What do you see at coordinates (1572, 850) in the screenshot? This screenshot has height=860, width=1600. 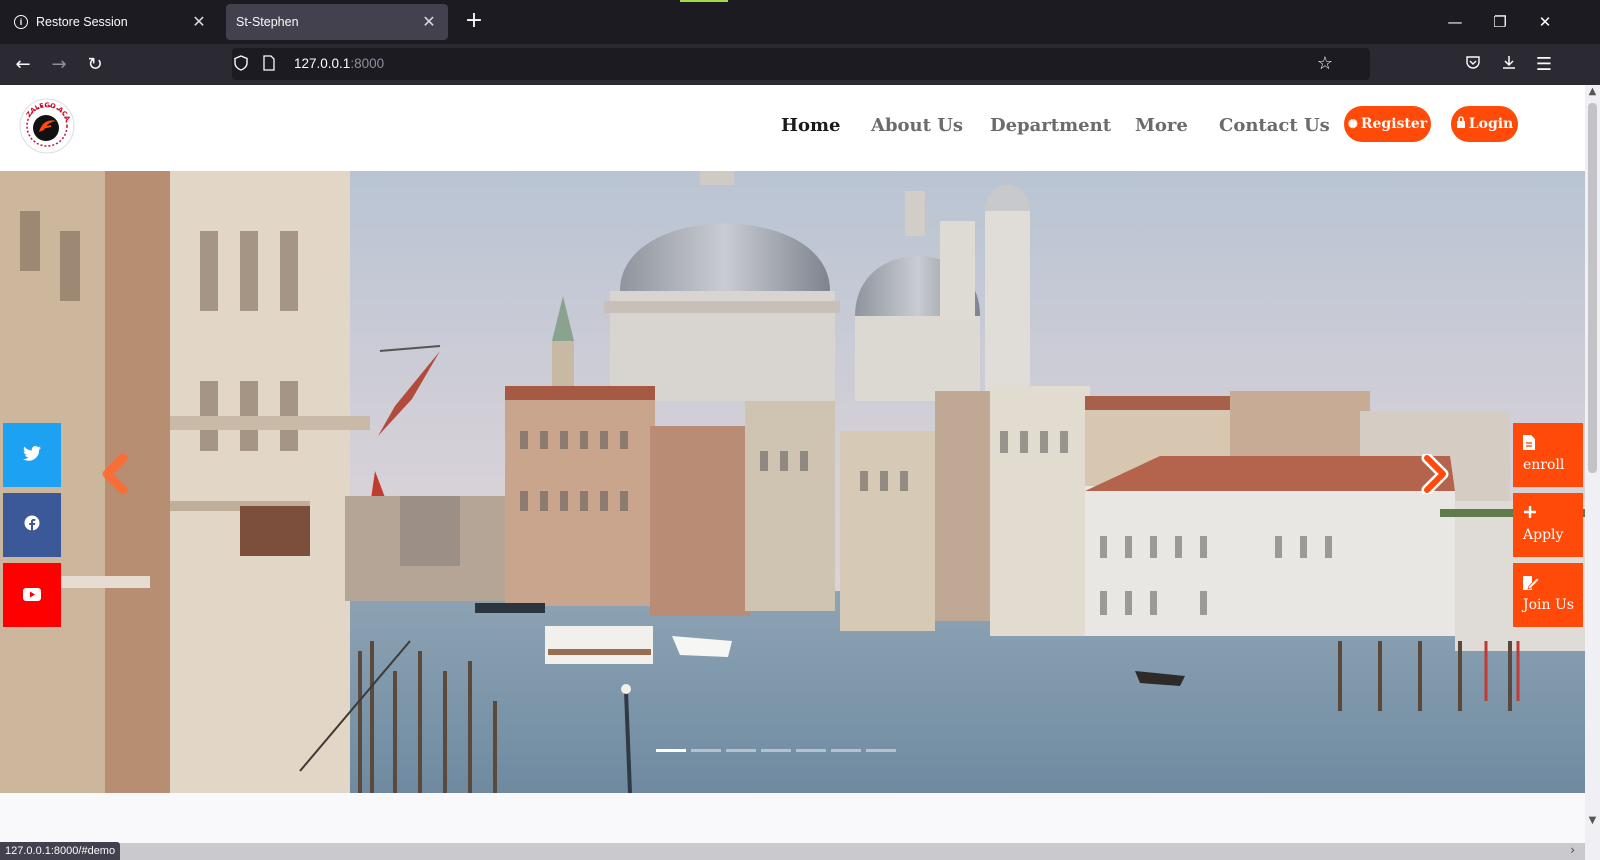 I see `scroll-right-icon: ›` at bounding box center [1572, 850].